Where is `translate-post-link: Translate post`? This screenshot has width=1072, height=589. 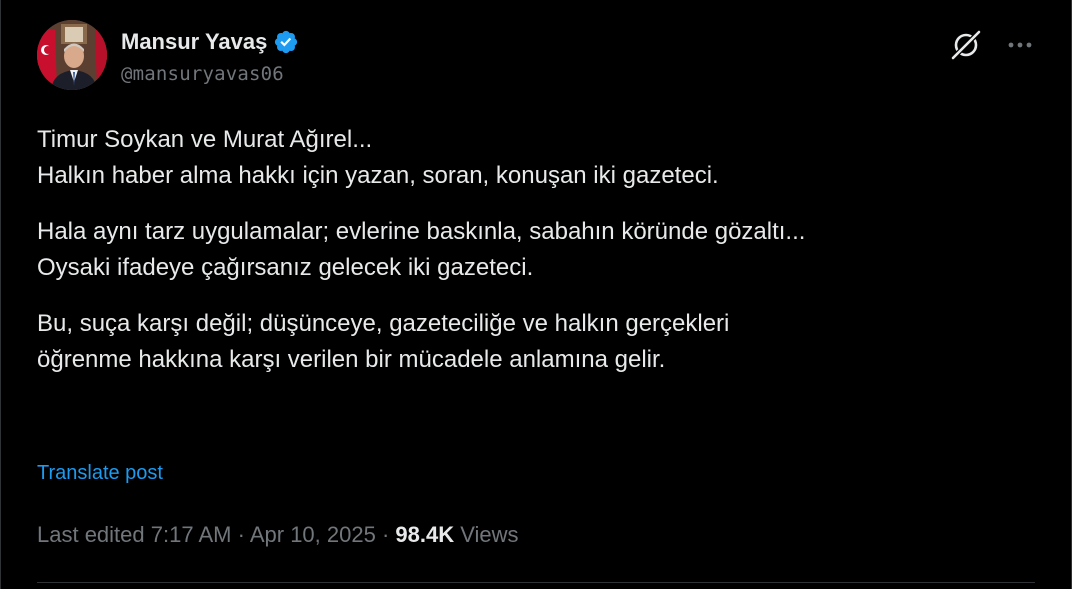 translate-post-link: Translate post is located at coordinates (100, 473).